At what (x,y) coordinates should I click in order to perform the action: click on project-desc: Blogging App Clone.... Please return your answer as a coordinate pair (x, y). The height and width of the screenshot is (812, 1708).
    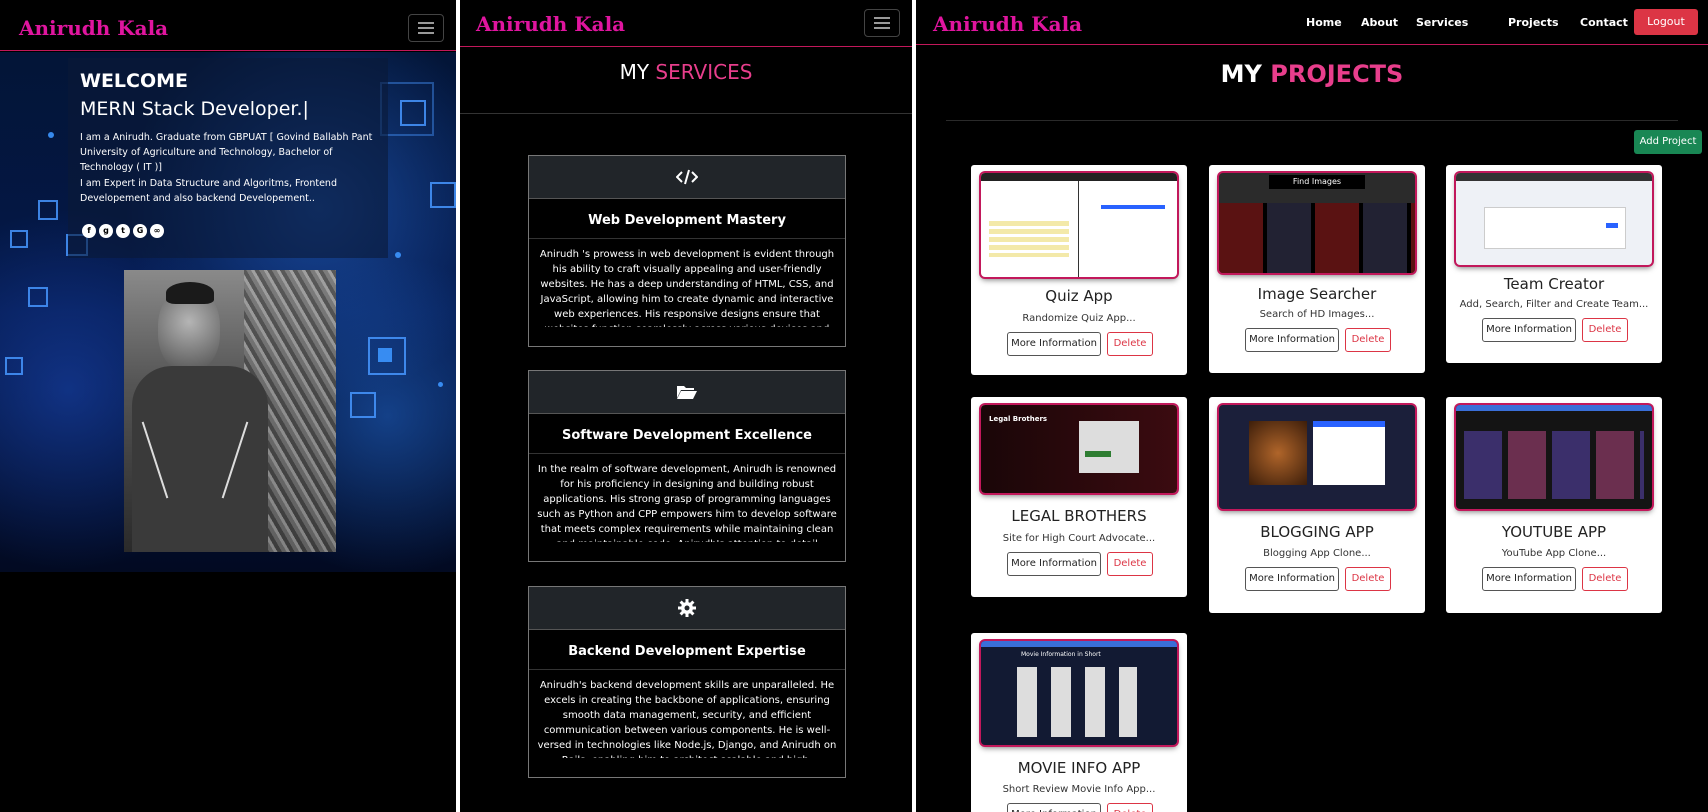
    Looking at the image, I should click on (1317, 553).